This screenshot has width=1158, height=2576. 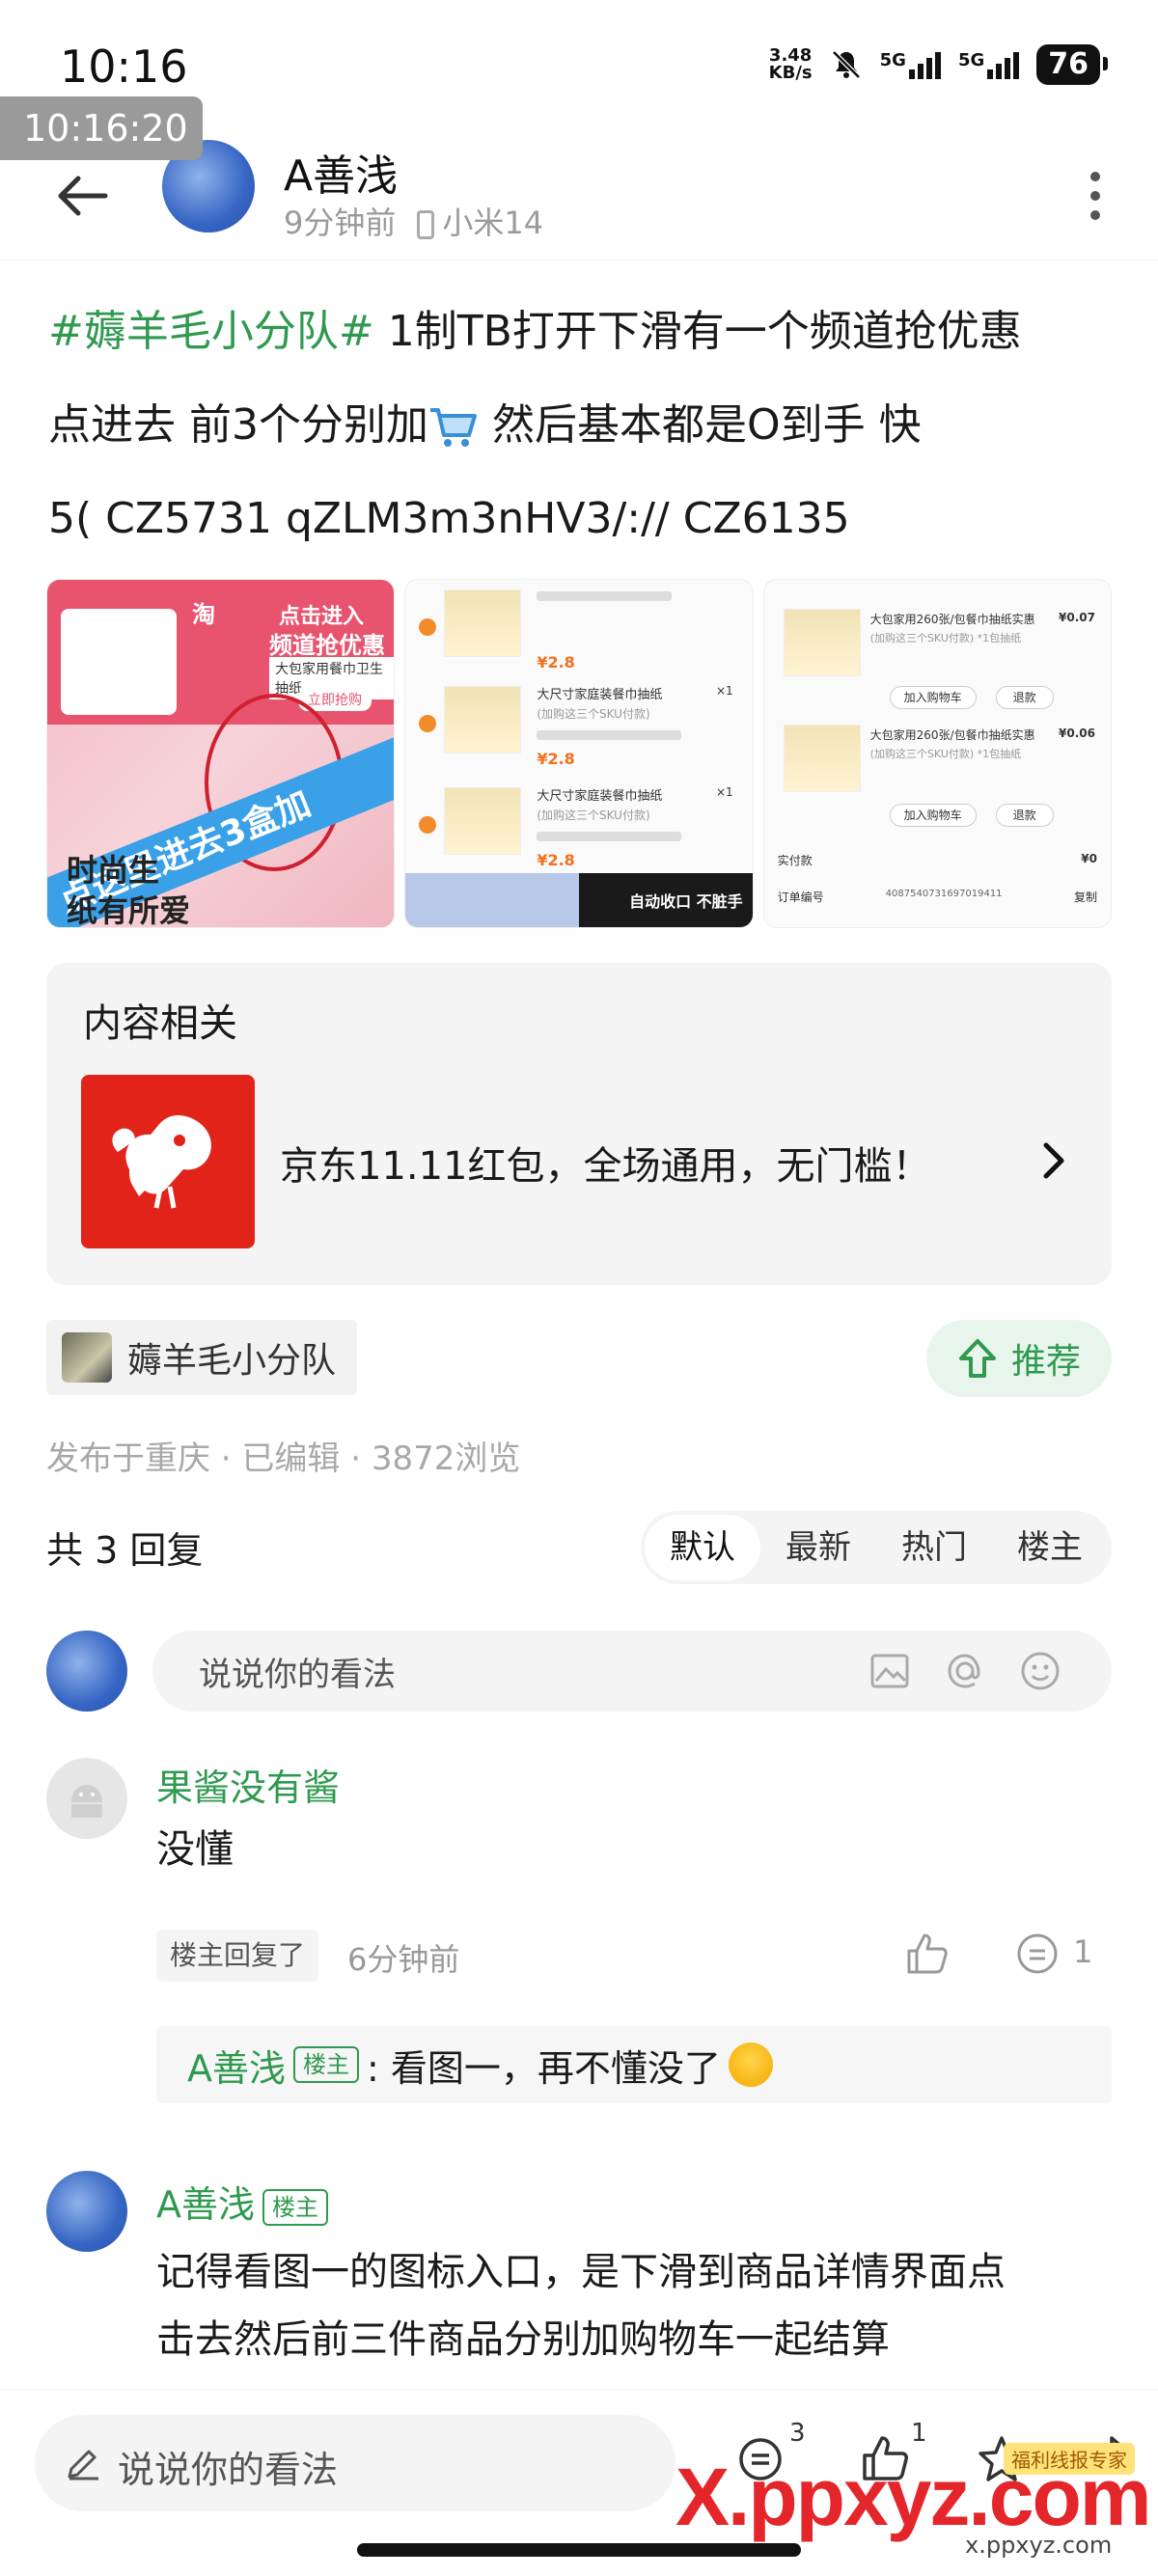 I want to click on more-options-button, so click(x=1095, y=196).